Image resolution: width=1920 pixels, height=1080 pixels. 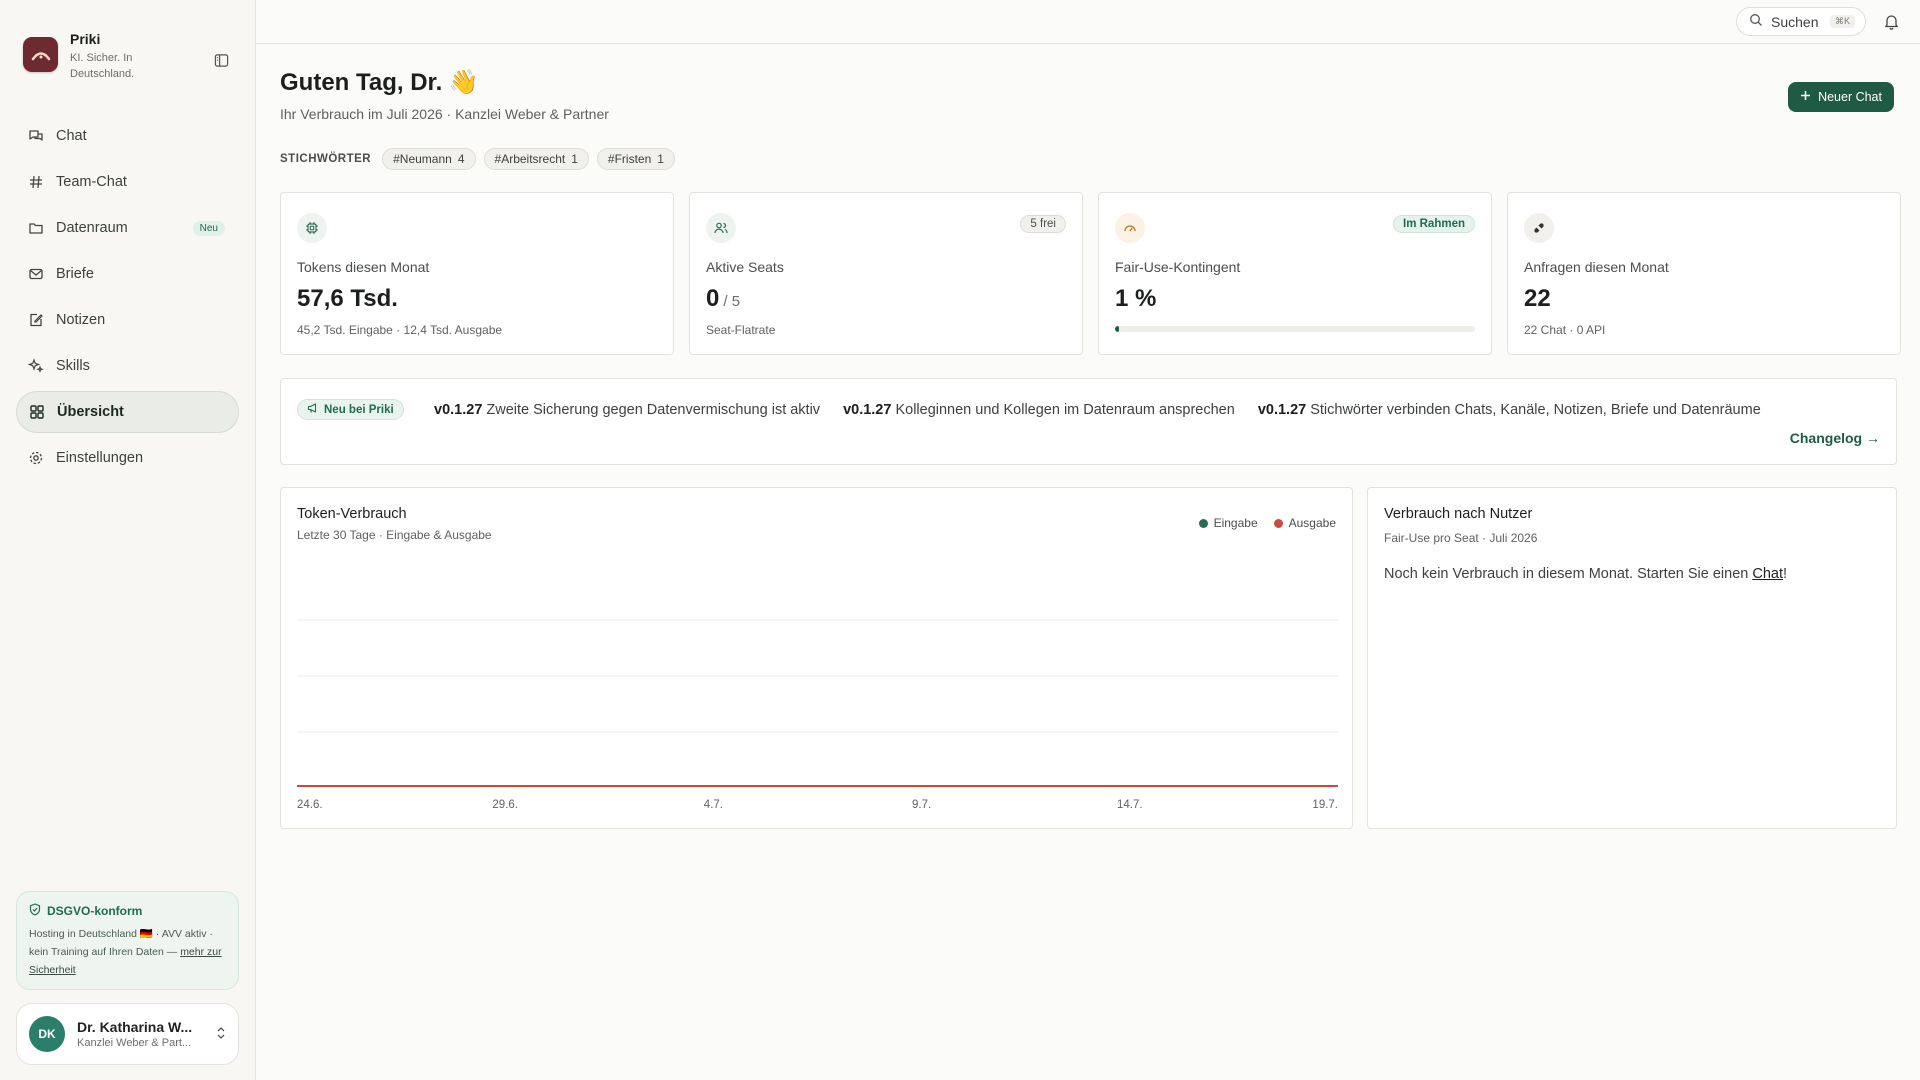 What do you see at coordinates (85, 39) in the screenshot?
I see `brand-name: Priki` at bounding box center [85, 39].